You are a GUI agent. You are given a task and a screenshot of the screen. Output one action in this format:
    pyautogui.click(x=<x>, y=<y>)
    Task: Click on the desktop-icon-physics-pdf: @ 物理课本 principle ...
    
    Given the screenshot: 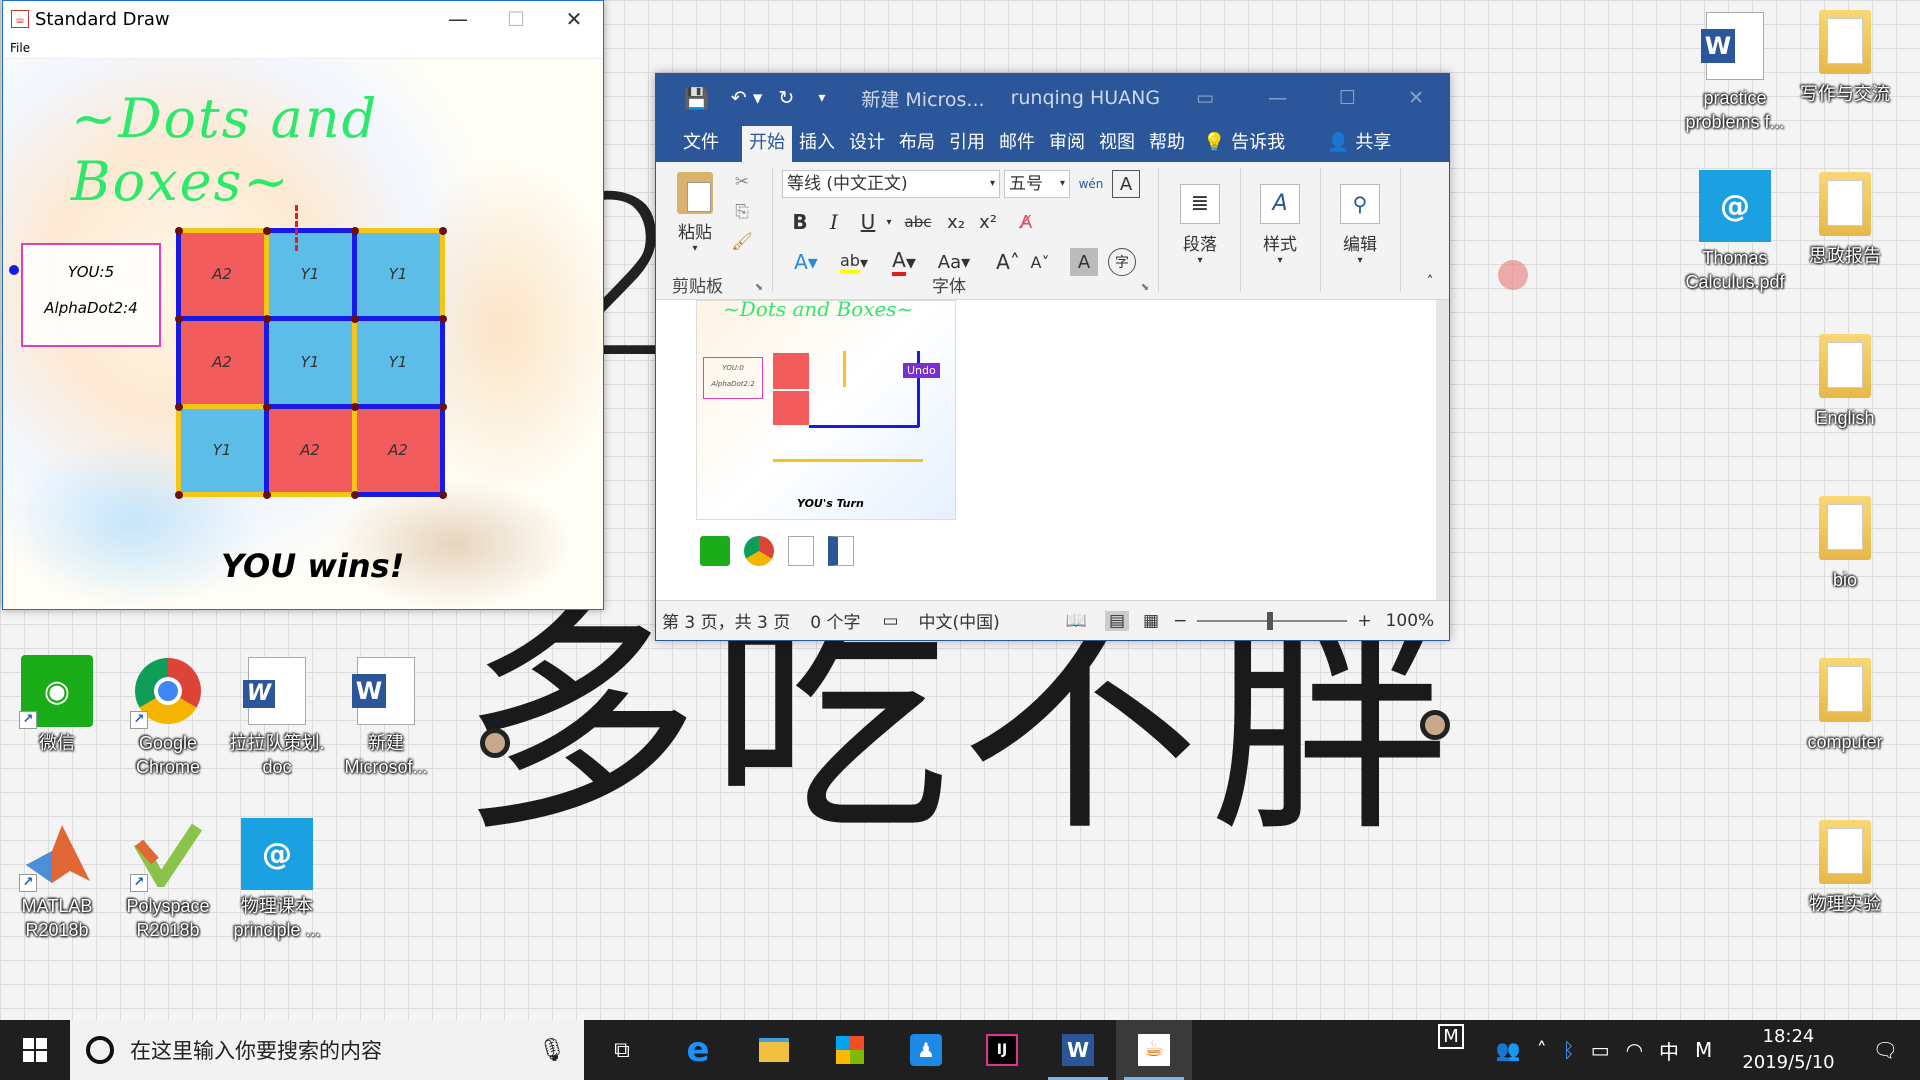 What is the action you would take?
    pyautogui.click(x=277, y=880)
    